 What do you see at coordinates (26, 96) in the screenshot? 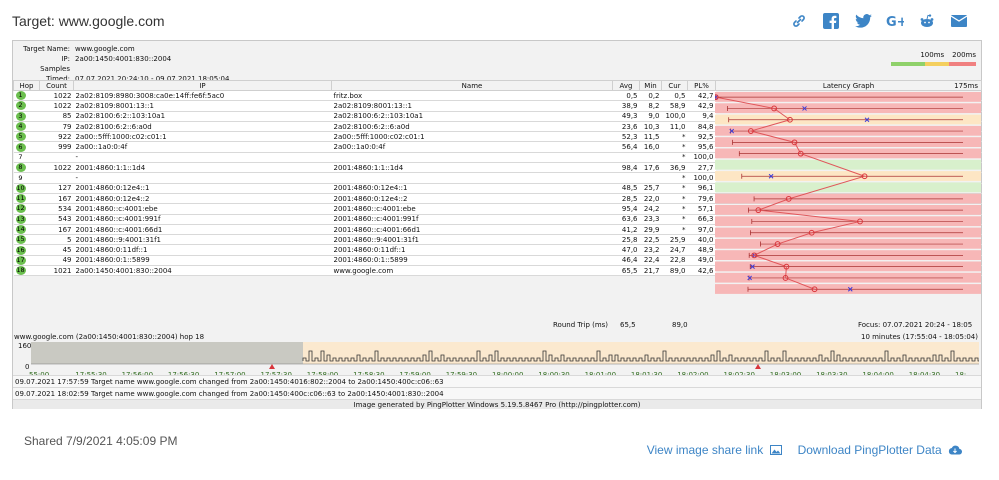
I see `hop-cell: 1` at bounding box center [26, 96].